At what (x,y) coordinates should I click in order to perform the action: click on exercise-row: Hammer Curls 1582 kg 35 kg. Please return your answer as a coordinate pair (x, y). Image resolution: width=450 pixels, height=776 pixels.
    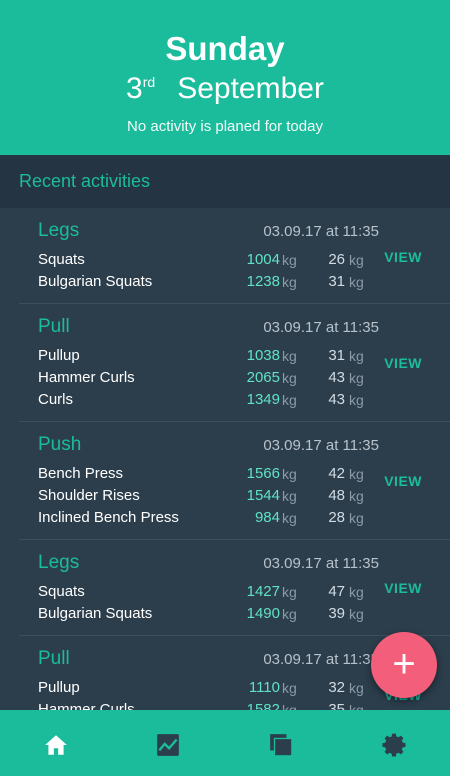
    Looking at the image, I should click on (234, 705).